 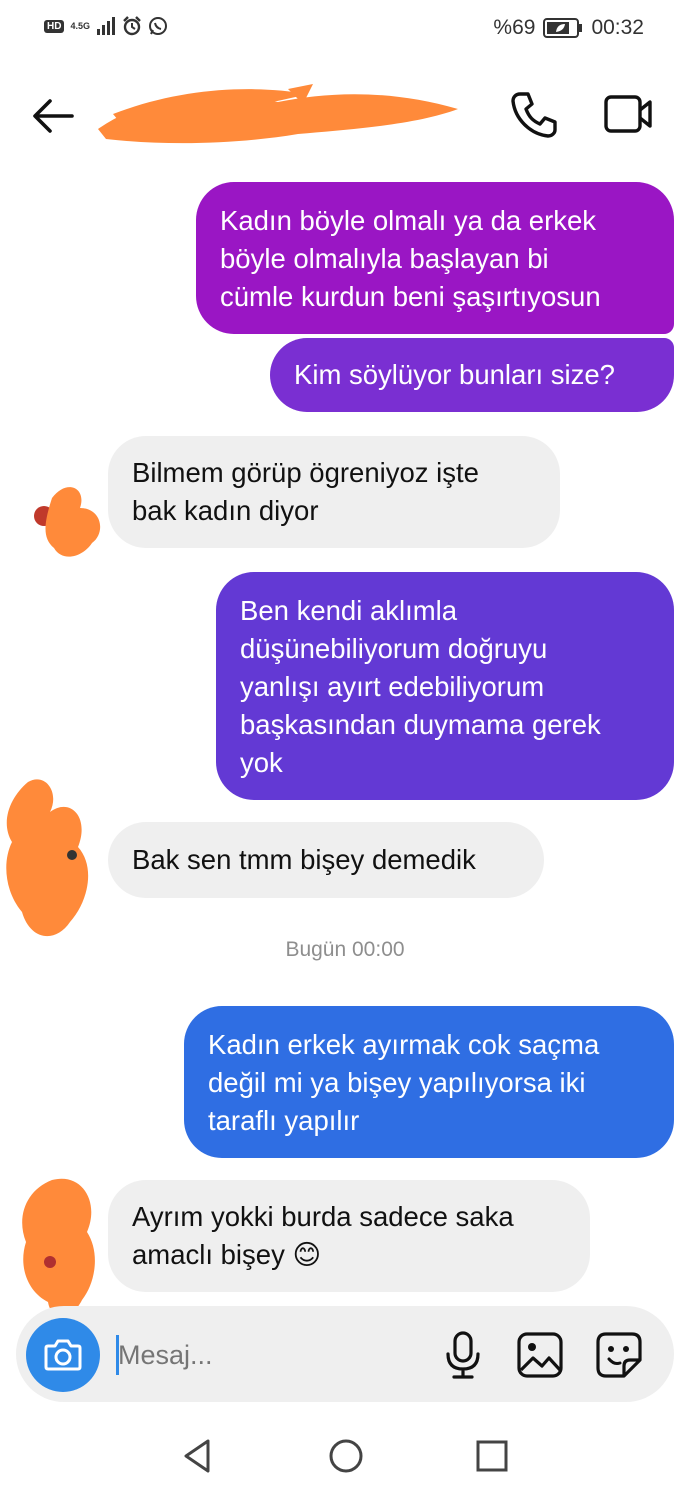 I want to click on camera-icon, so click(x=63, y=1355).